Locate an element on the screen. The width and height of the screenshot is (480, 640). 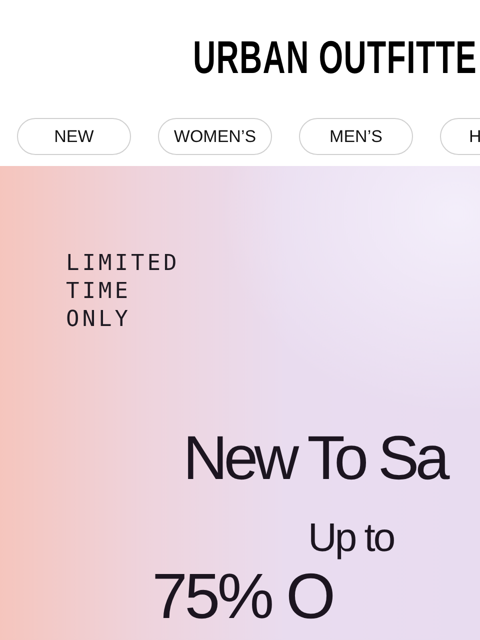
promo-label: LIMITED is located at coordinates (123, 264).